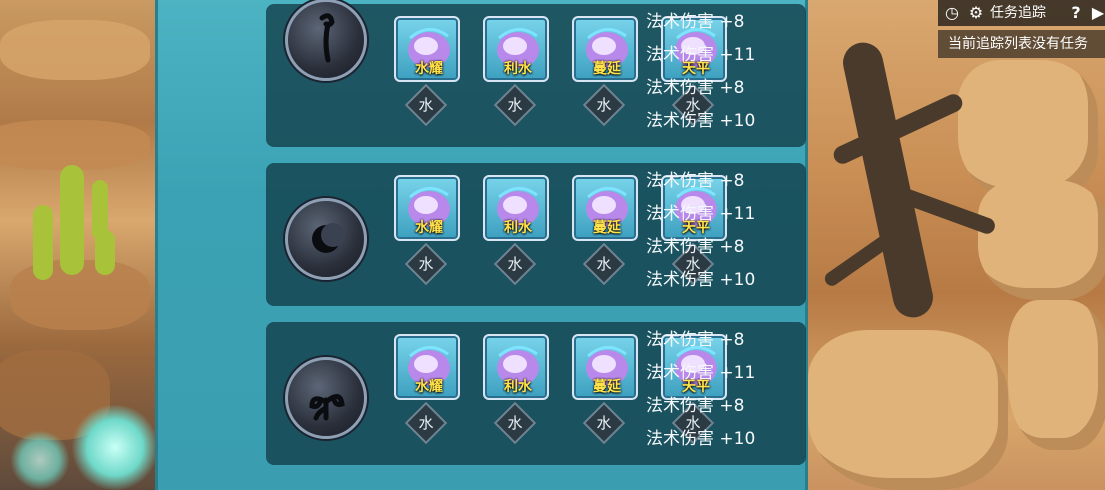 The image size is (1105, 490). Describe the element at coordinates (326, 40) in the screenshot. I see `hook-symbol-icon` at that location.